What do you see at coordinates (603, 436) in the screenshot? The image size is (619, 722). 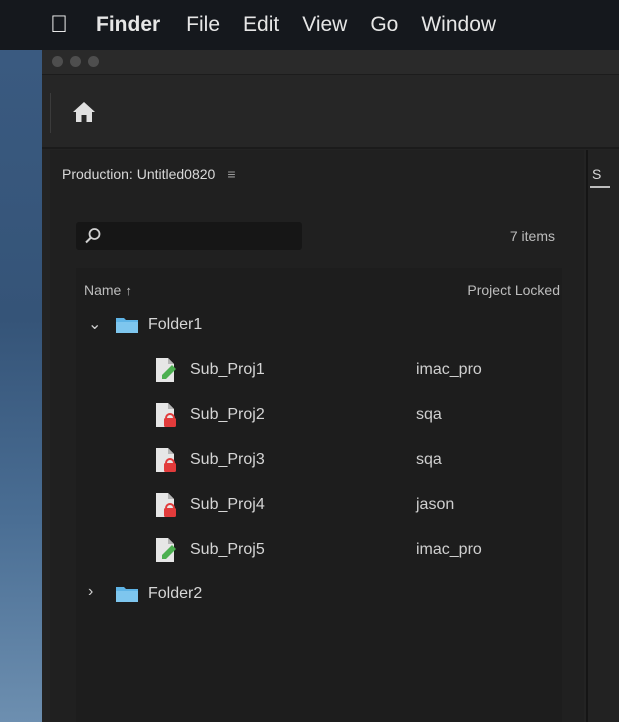 I see `secondary-panel: S` at bounding box center [603, 436].